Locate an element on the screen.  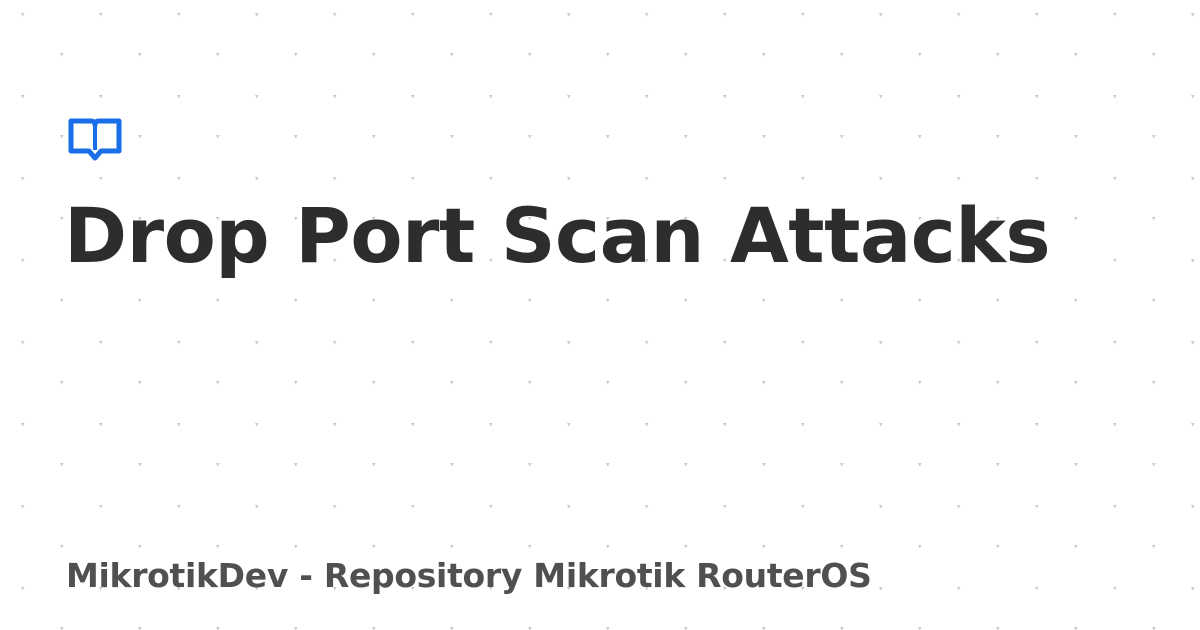
open-book-icon is located at coordinates (95, 139).